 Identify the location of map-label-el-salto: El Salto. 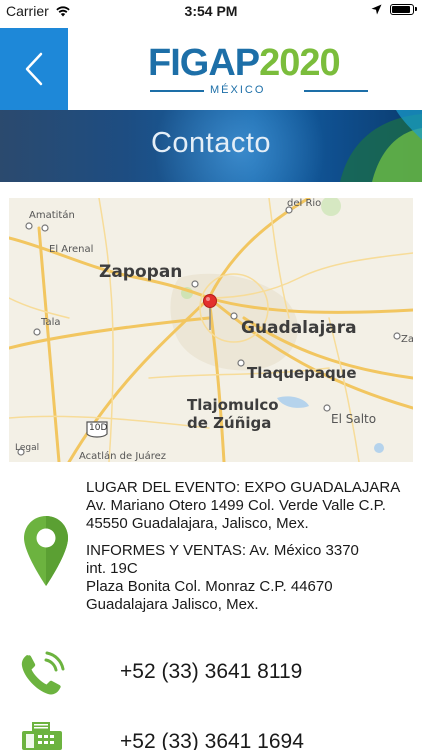
(354, 419).